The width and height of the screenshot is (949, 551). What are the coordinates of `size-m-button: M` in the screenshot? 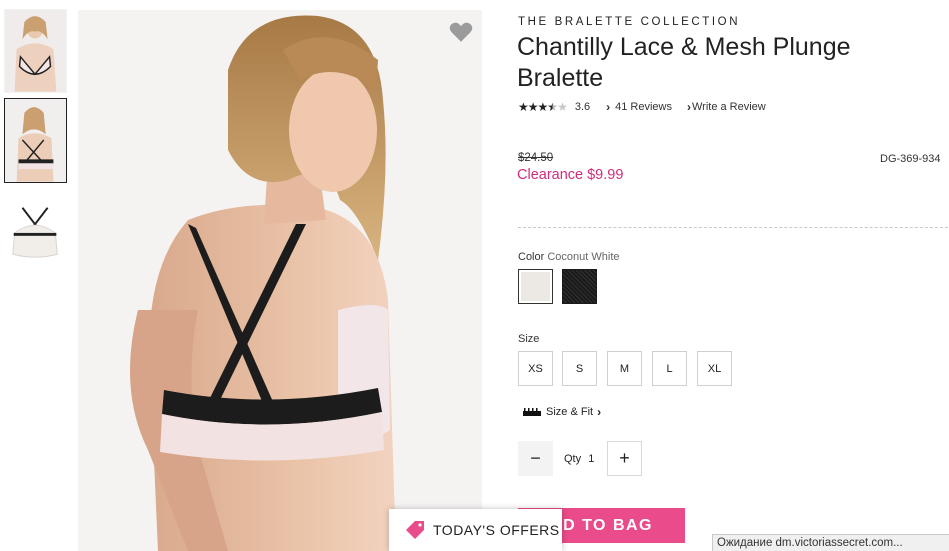 It's located at (624, 368).